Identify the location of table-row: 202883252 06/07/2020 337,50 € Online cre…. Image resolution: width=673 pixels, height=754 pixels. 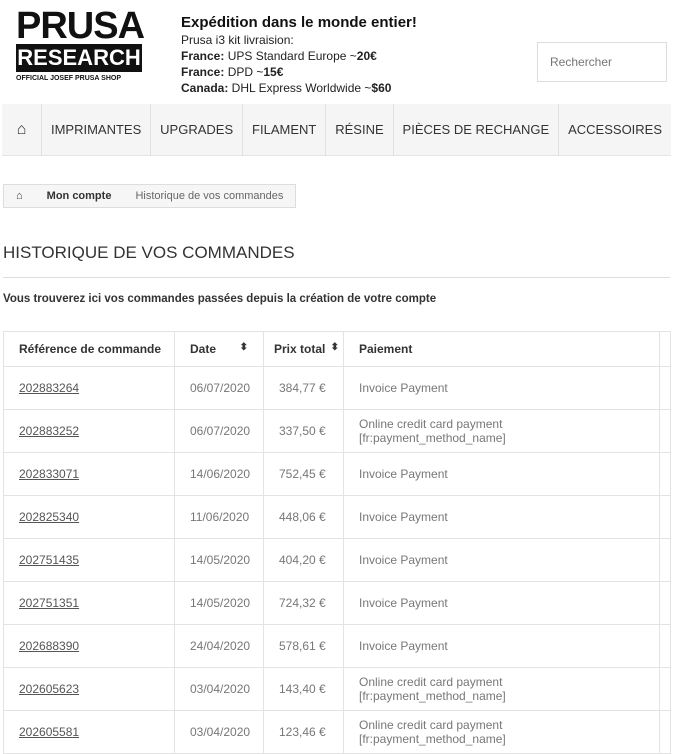
(337, 431).